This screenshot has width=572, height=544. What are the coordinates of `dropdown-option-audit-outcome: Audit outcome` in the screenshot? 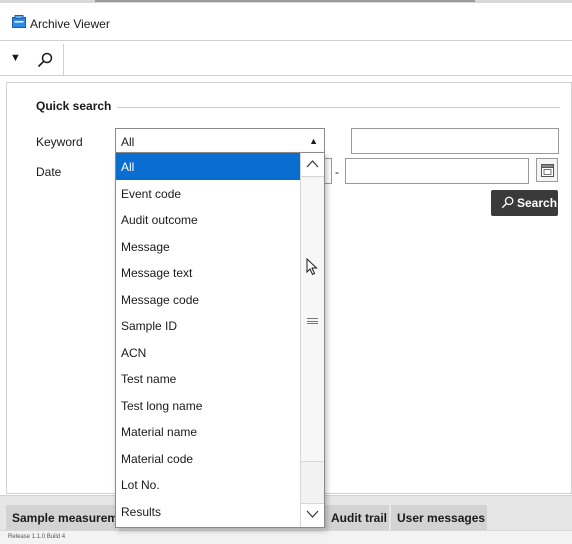 It's located at (208, 219).